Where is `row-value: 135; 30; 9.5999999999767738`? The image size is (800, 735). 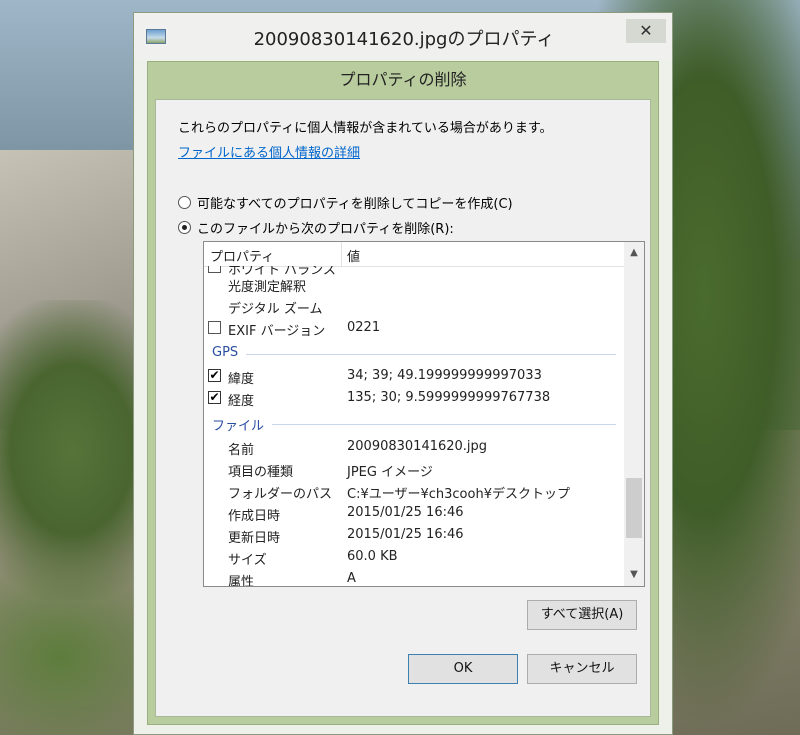 row-value: 135; 30; 9.5999999999767738 is located at coordinates (449, 397).